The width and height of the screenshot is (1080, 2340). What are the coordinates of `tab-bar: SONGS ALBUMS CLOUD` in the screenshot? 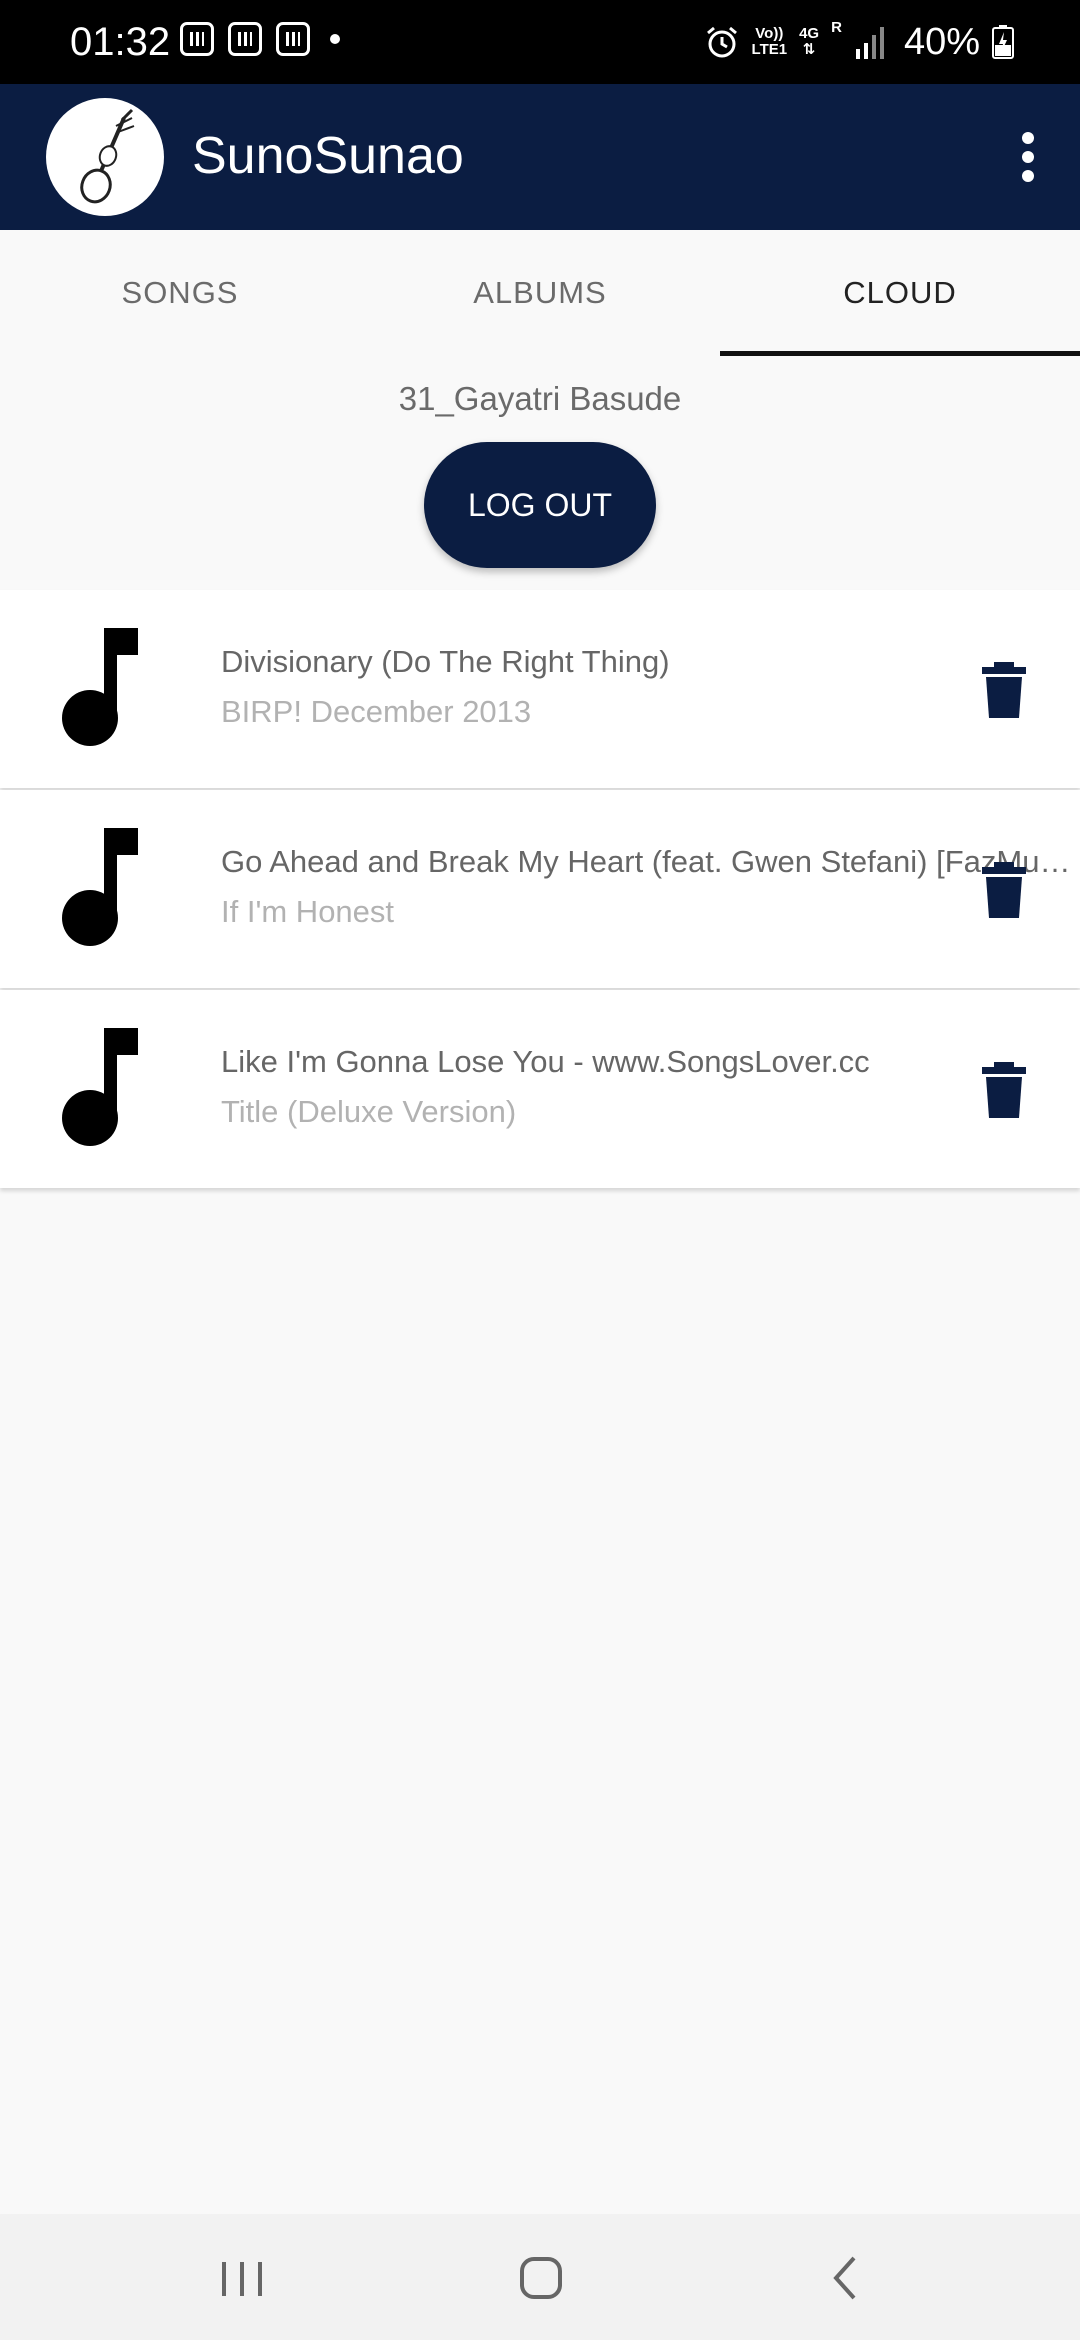 It's located at (540, 293).